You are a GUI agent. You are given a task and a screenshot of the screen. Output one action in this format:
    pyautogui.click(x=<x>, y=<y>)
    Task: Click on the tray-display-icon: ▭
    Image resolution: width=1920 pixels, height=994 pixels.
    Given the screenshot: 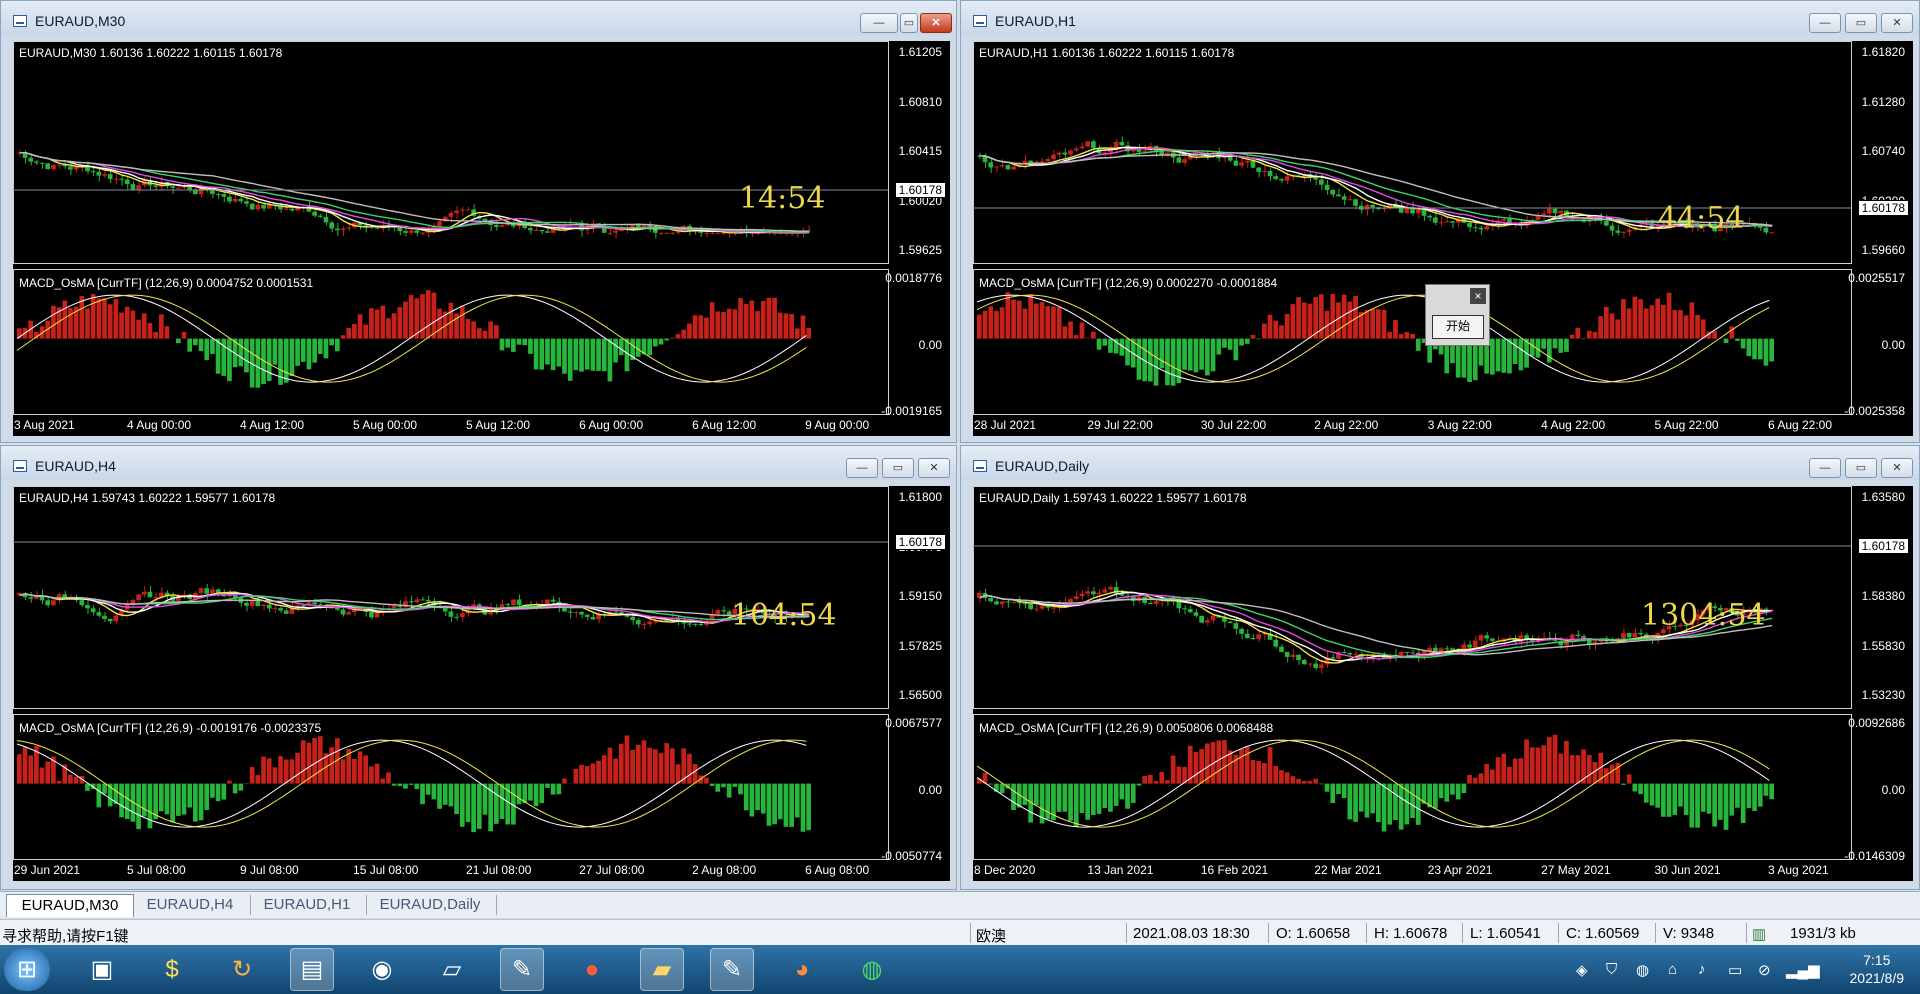 What is the action you would take?
    pyautogui.click(x=1735, y=970)
    